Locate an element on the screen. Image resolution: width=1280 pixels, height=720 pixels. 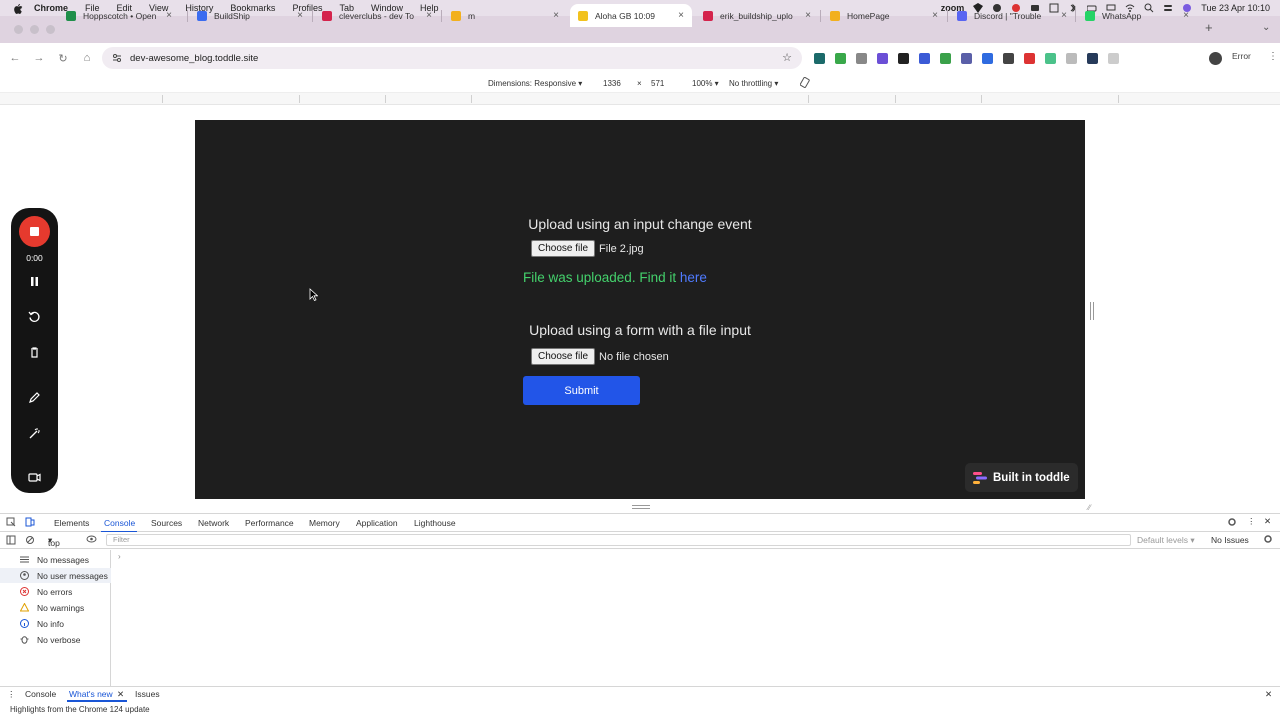
close-window-button is located at coordinates (18, 29).